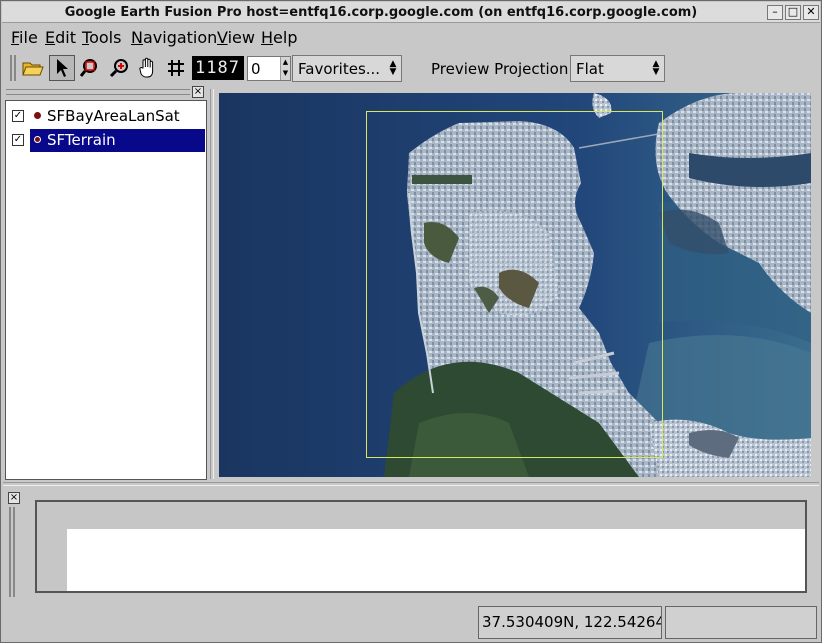  Describe the element at coordinates (13, 68) in the screenshot. I see `toolbar-grip` at that location.